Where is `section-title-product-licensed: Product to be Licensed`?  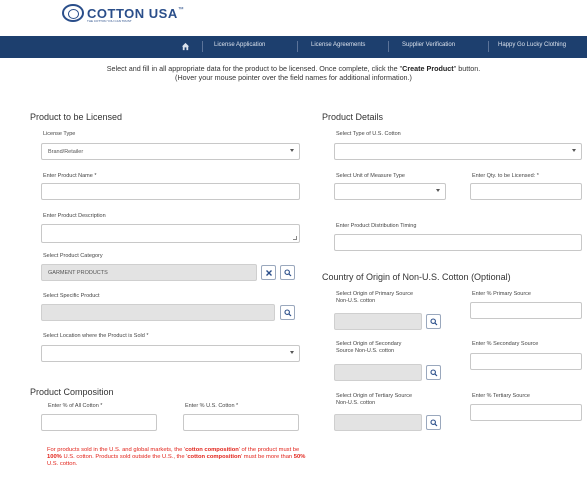
section-title-product-licensed: Product to be Licensed is located at coordinates (76, 117).